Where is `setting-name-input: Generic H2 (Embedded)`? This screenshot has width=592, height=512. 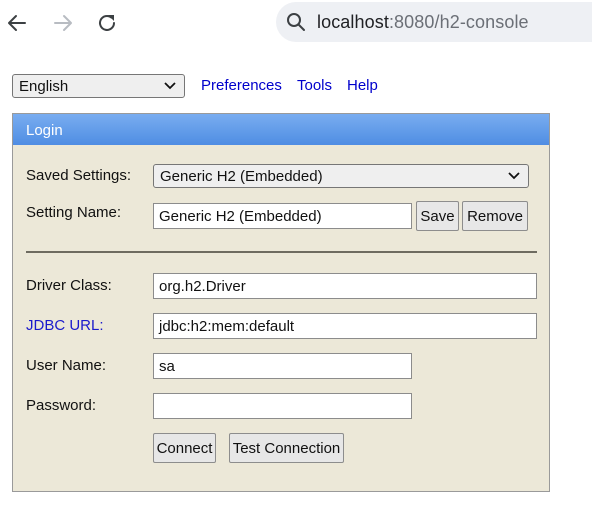 setting-name-input: Generic H2 (Embedded) is located at coordinates (282, 216).